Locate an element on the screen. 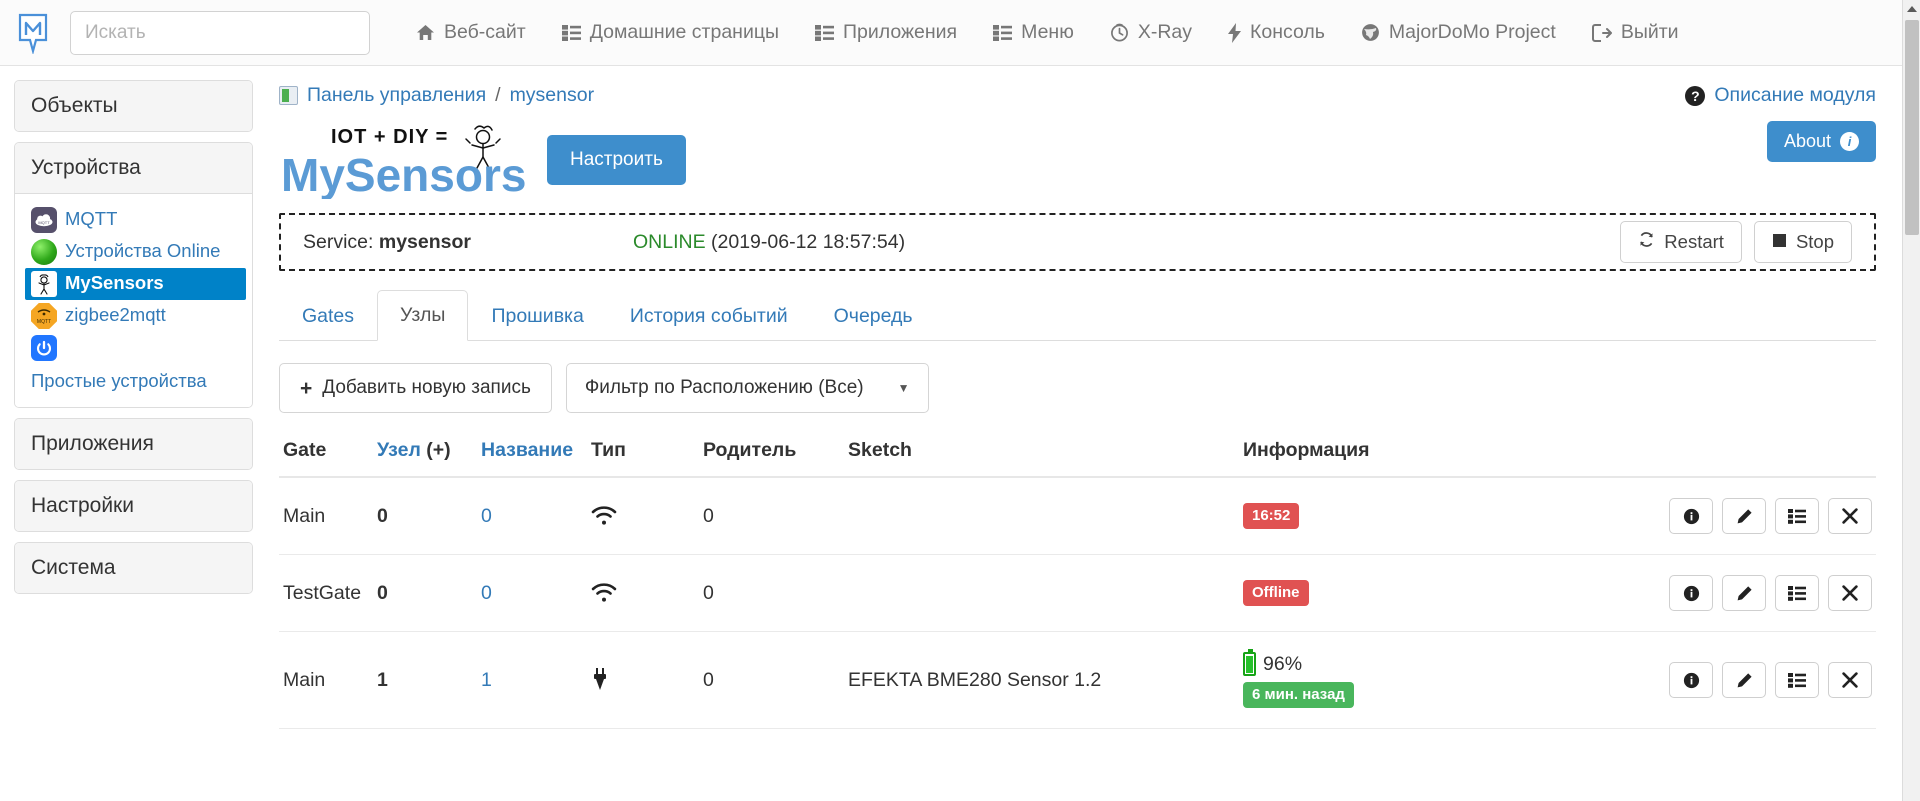 The image size is (1920, 801). about-button: About i is located at coordinates (1821, 141).